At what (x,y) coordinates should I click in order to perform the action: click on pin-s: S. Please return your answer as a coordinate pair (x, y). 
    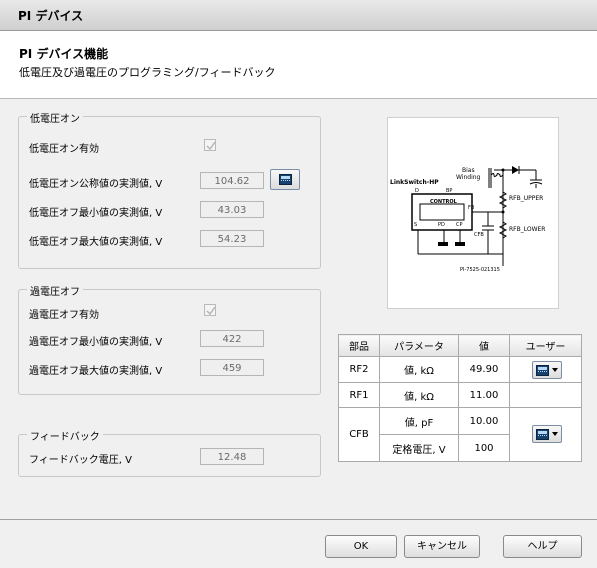
    Looking at the image, I should click on (415, 225).